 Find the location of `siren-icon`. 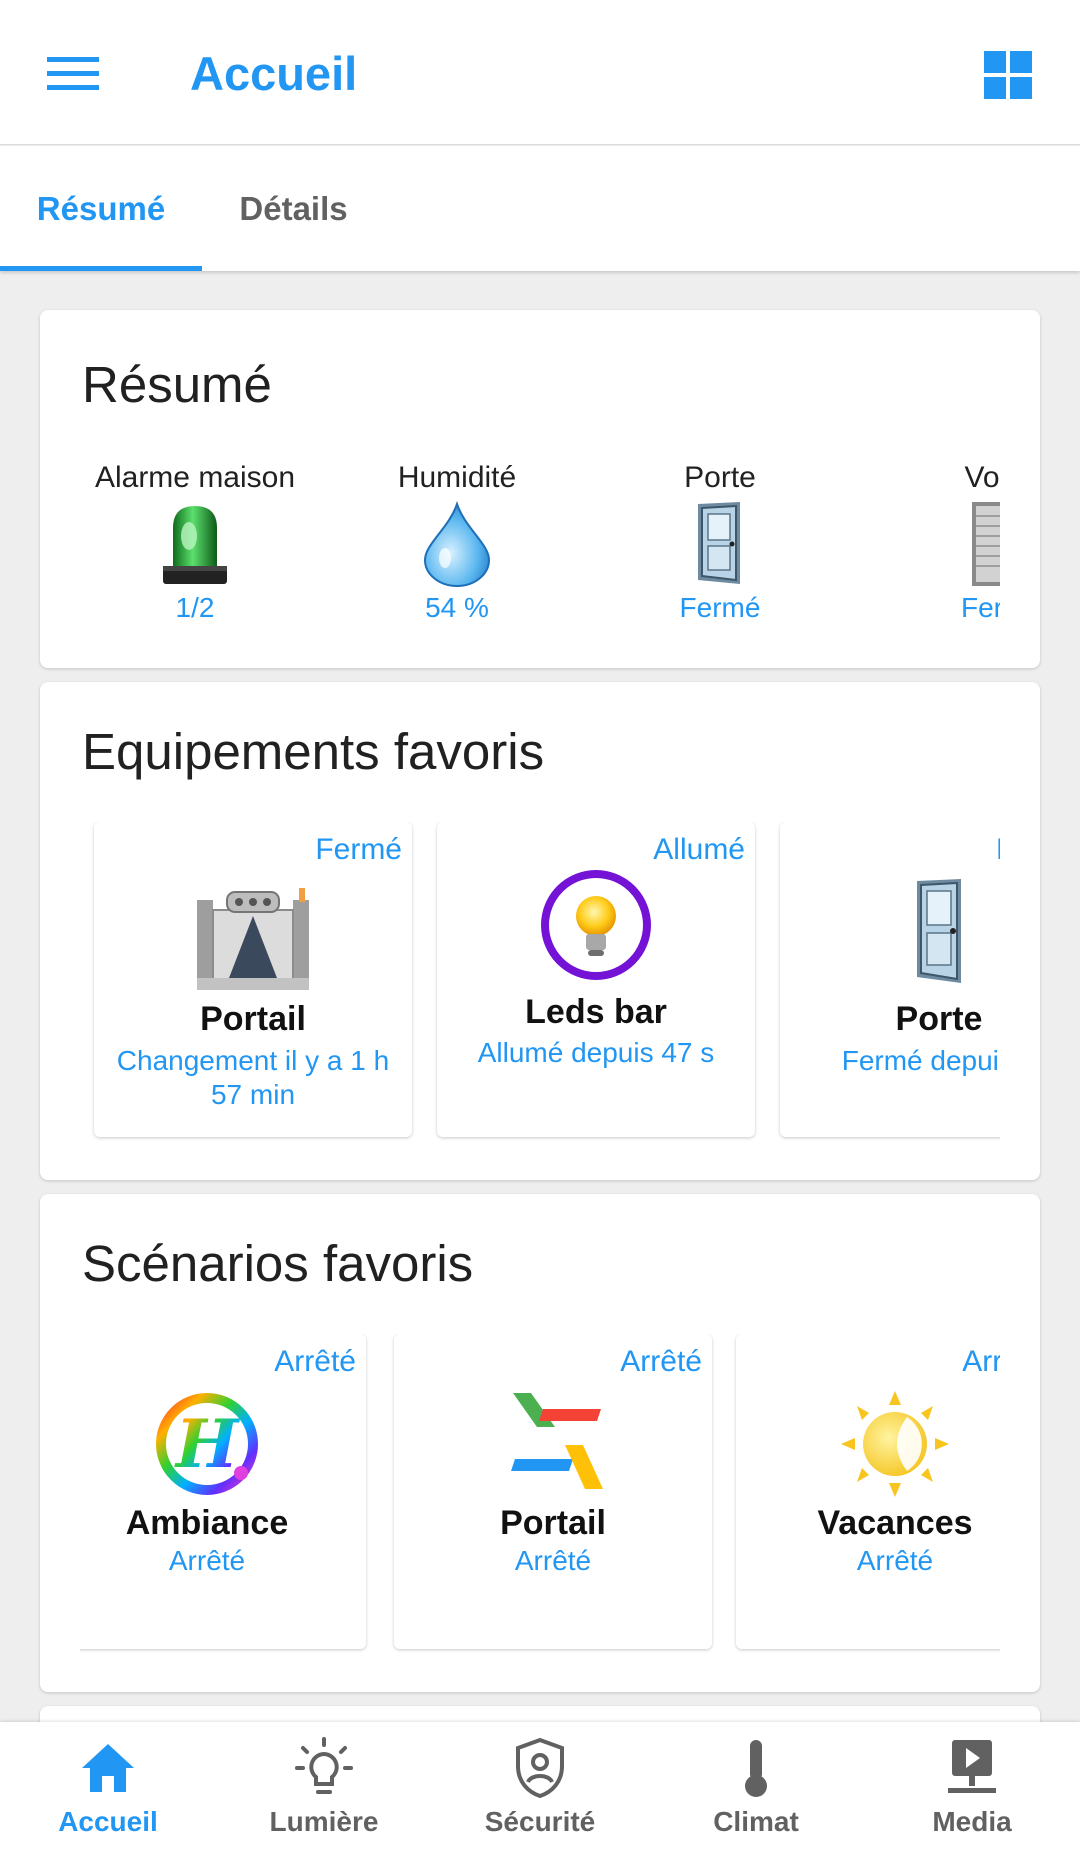

siren-icon is located at coordinates (195, 545).